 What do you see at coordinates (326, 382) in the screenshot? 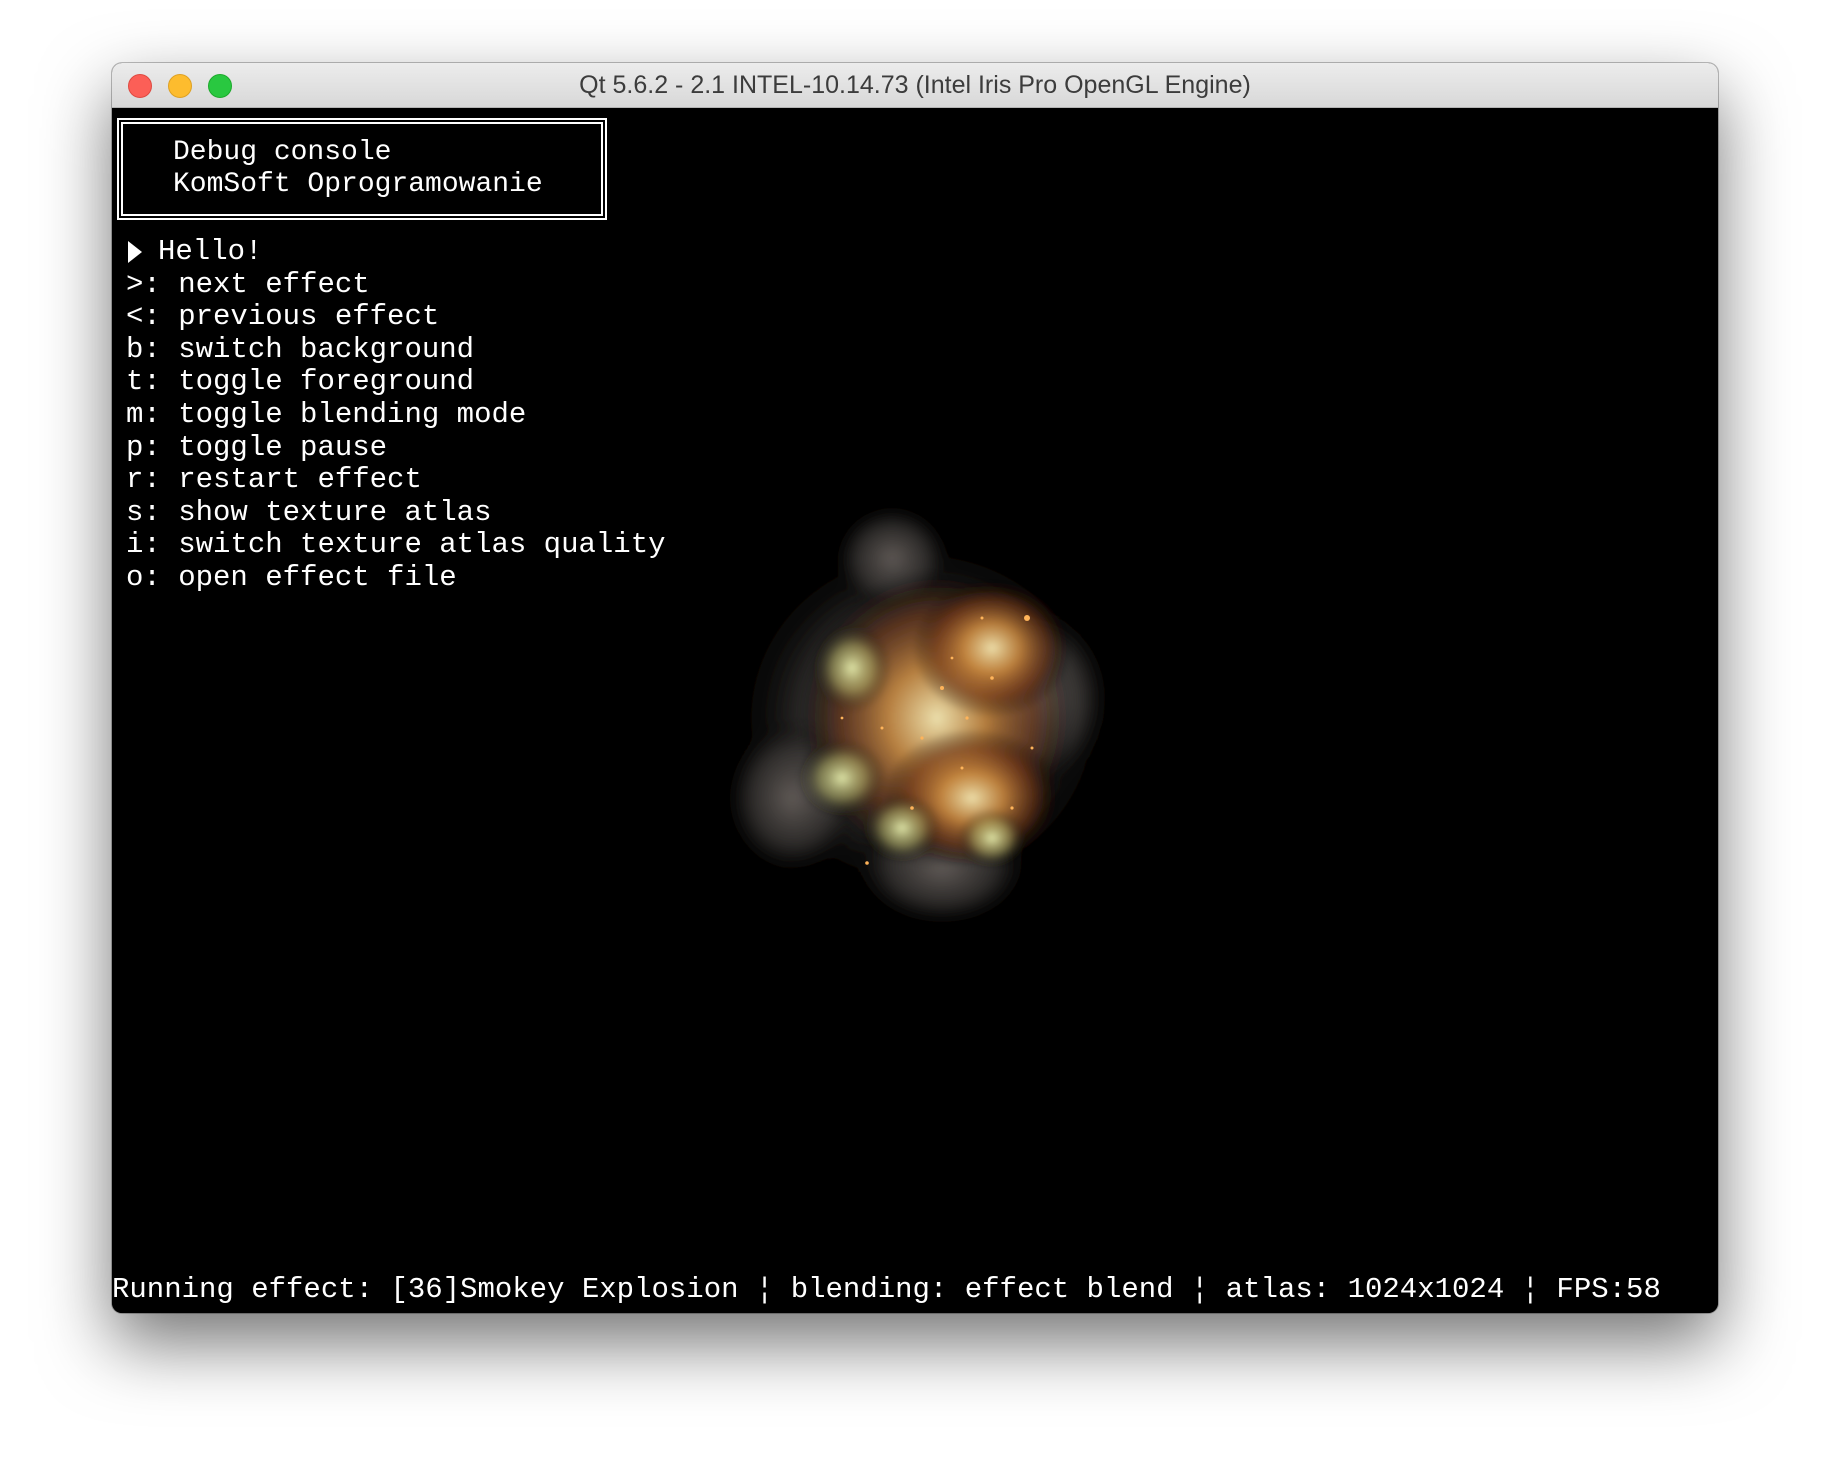
I see `action-label: toggle foreground` at bounding box center [326, 382].